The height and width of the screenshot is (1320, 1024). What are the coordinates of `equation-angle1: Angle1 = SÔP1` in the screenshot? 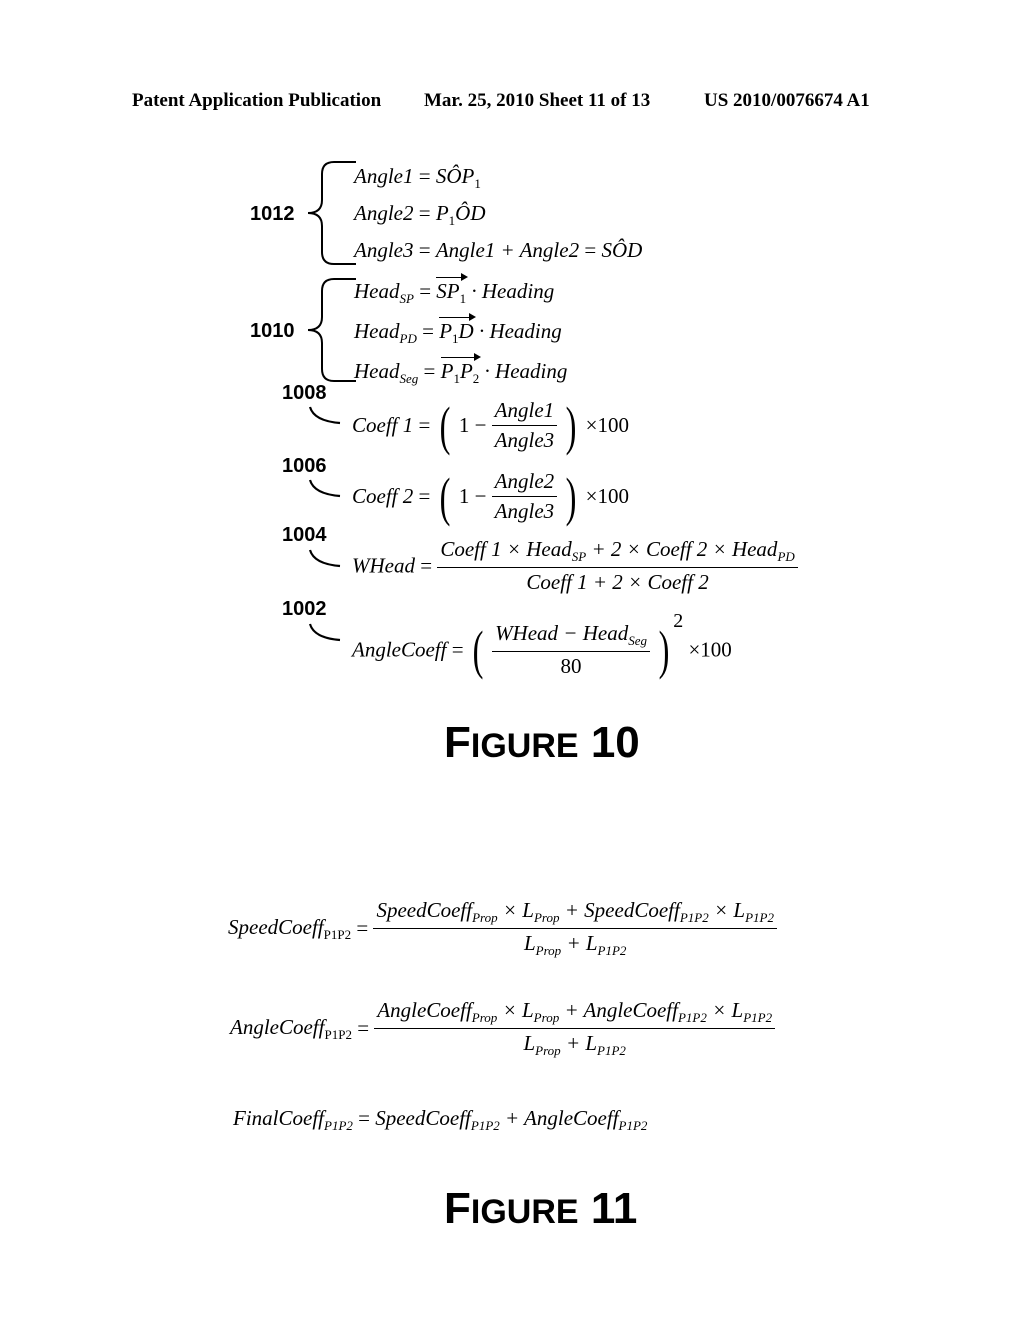 It's located at (417, 177).